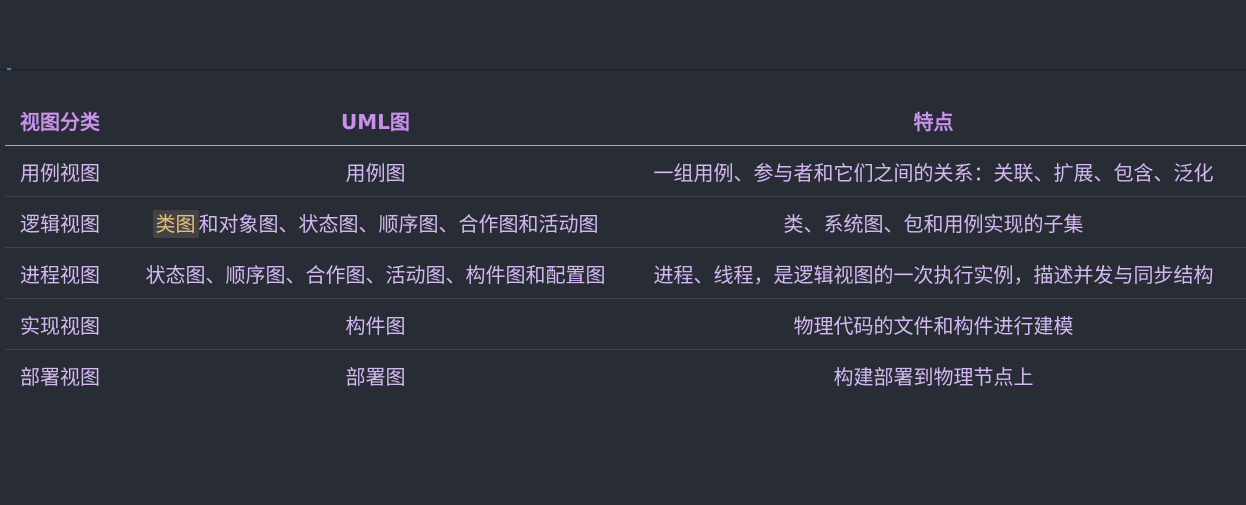  What do you see at coordinates (67, 273) in the screenshot?
I see `cell-view: 进程视图` at bounding box center [67, 273].